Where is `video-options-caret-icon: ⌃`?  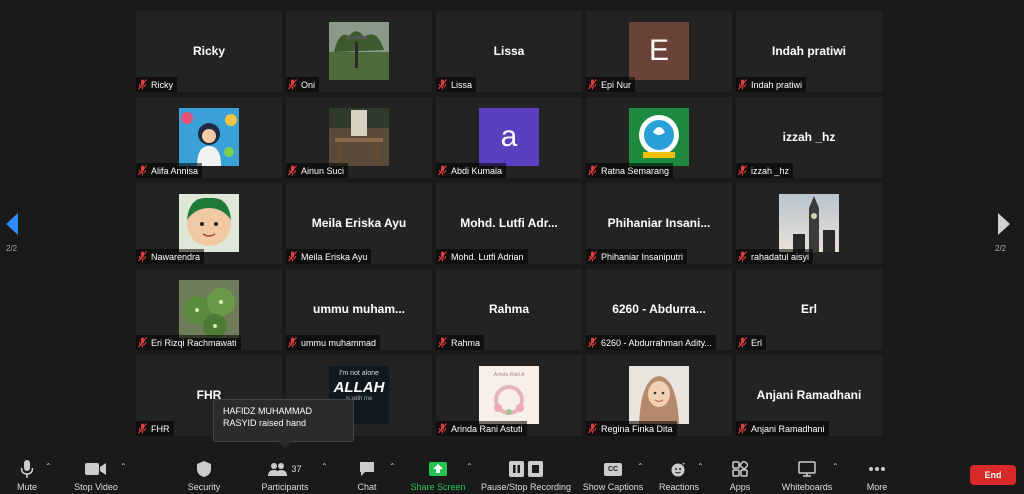
video-options-caret-icon: ⌃ is located at coordinates (123, 466).